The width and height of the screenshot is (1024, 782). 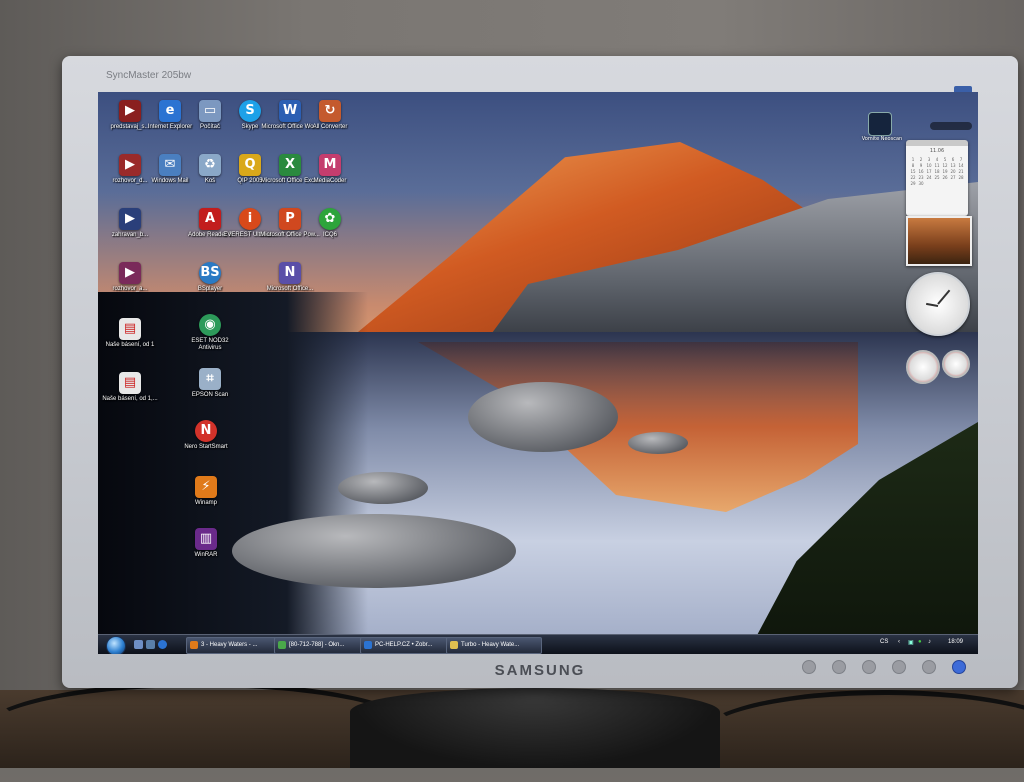 What do you see at coordinates (961, 171) in the screenshot?
I see `calendar-day: 21` at bounding box center [961, 171].